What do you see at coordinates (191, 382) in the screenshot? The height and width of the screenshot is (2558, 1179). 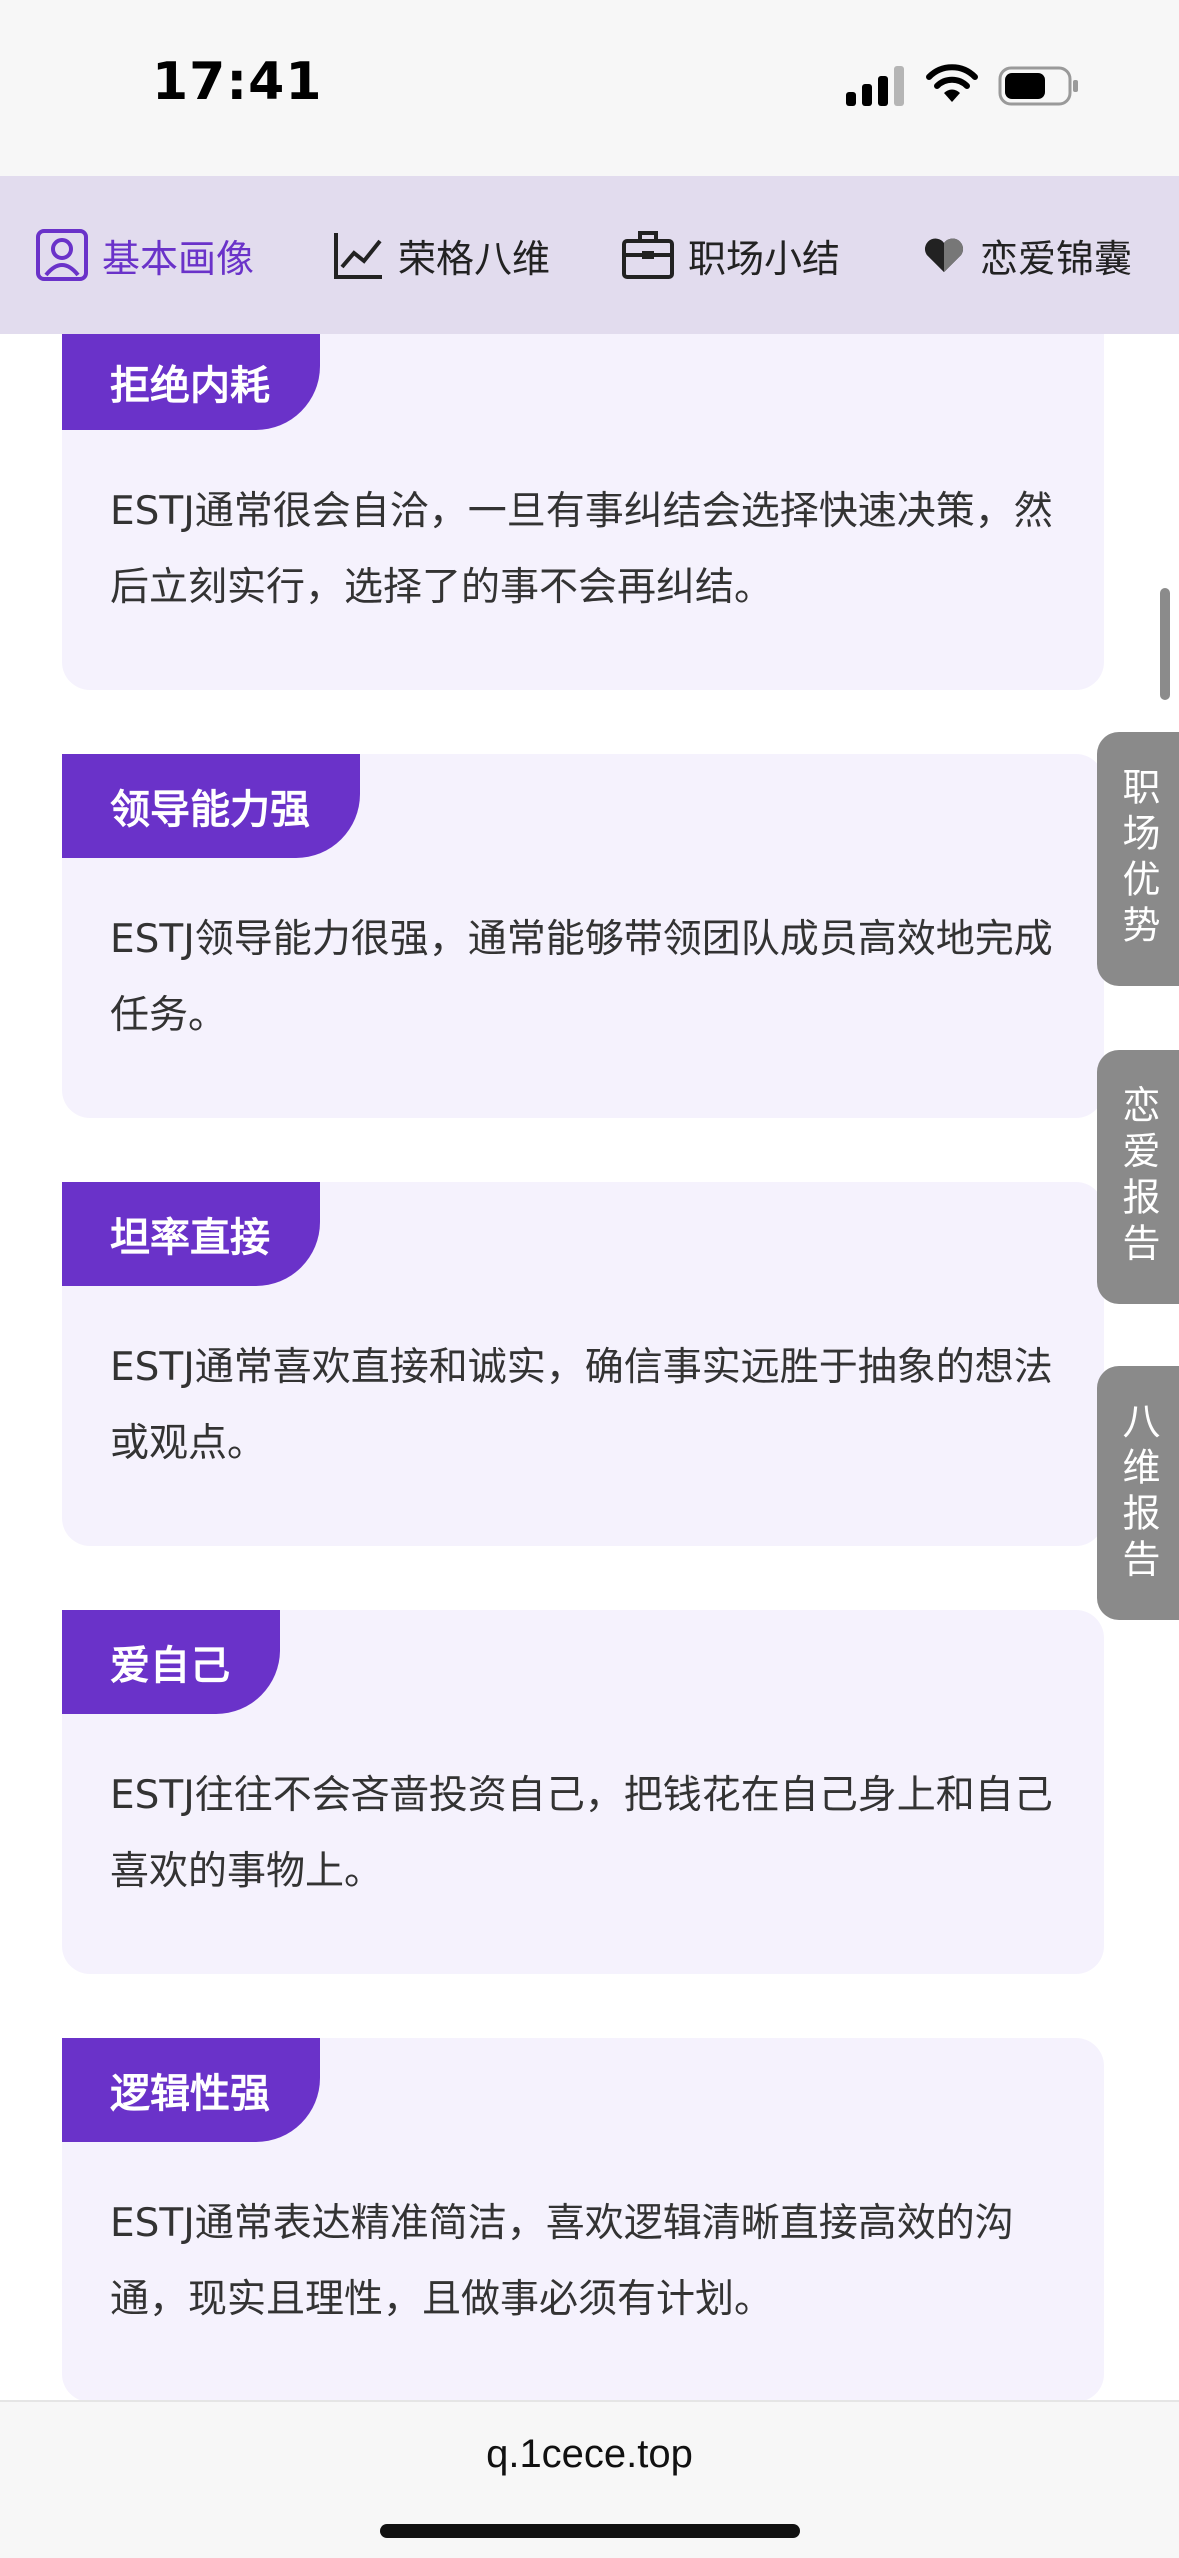 I see `trait-tag: 拒绝内耗` at bounding box center [191, 382].